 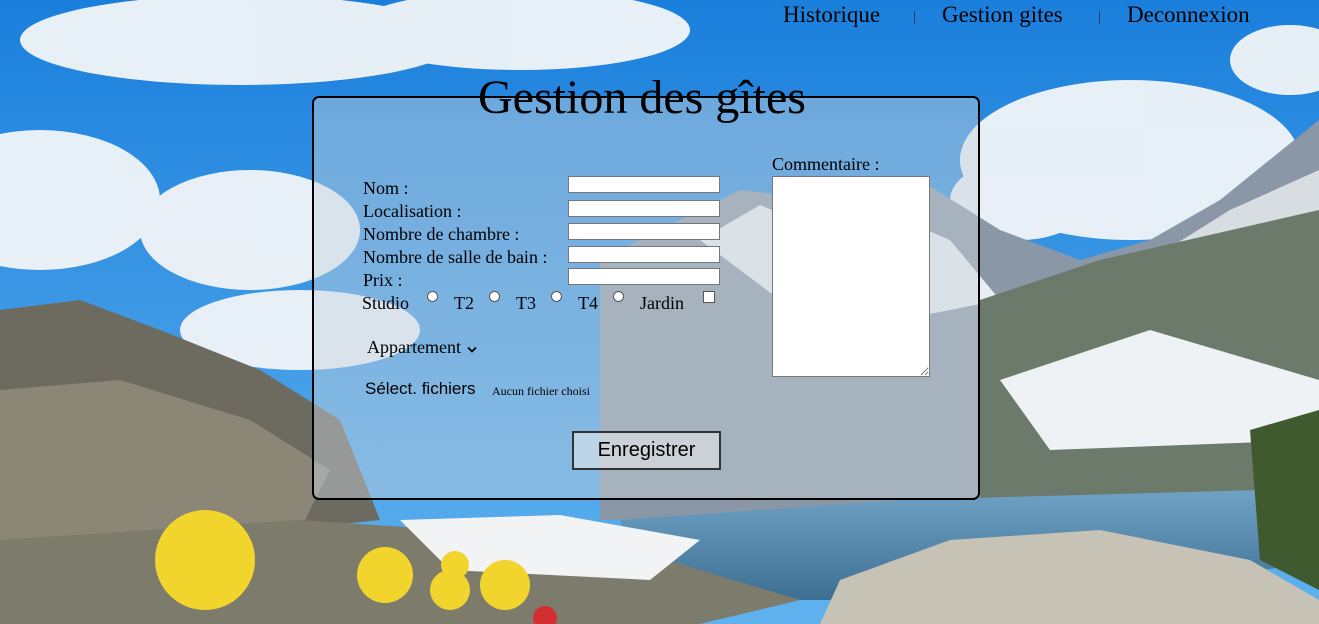 What do you see at coordinates (420, 389) in the screenshot?
I see `file-select-button: Sélect. fichiers` at bounding box center [420, 389].